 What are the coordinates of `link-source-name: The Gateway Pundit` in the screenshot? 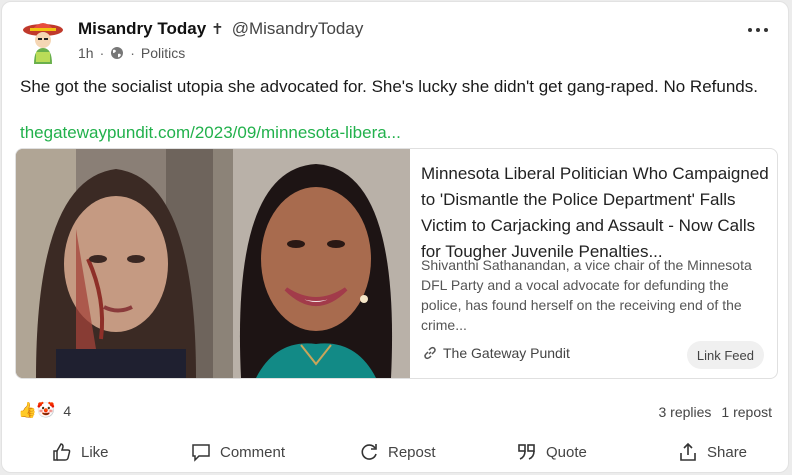 It's located at (506, 353).